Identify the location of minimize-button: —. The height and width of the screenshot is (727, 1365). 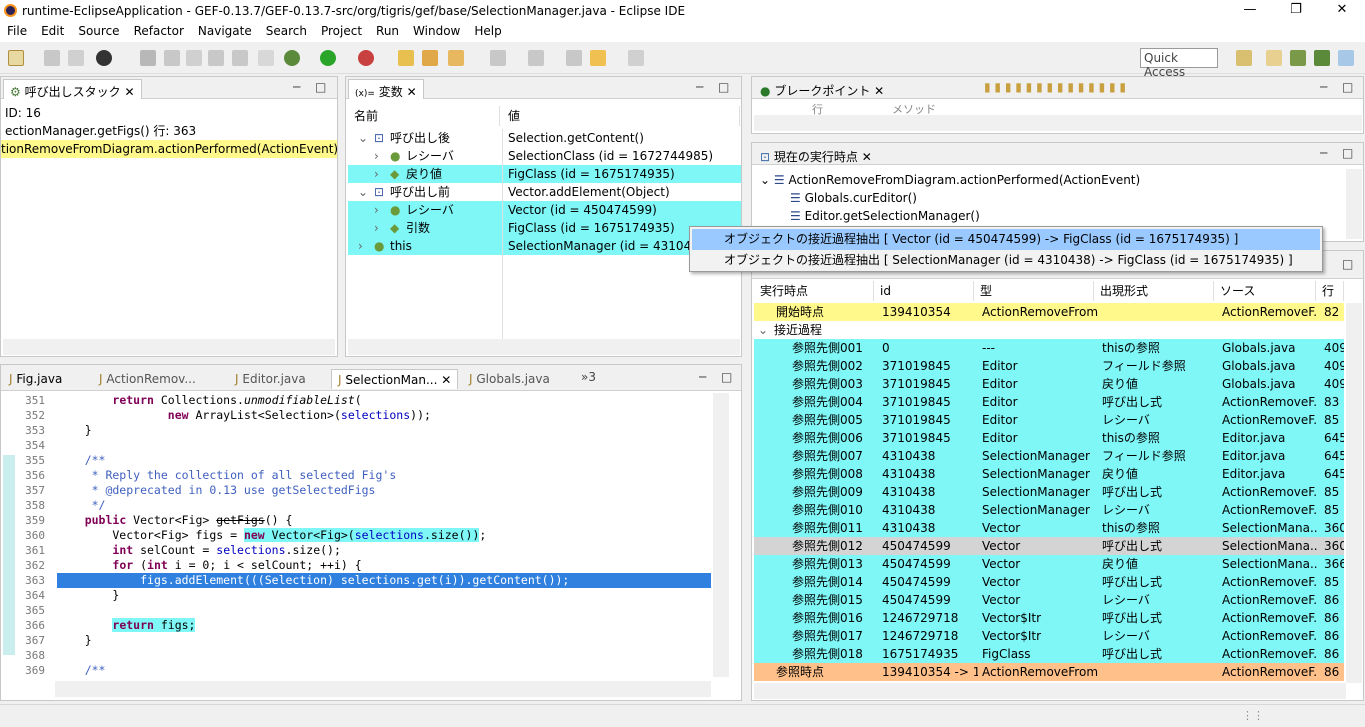
(1250, 11).